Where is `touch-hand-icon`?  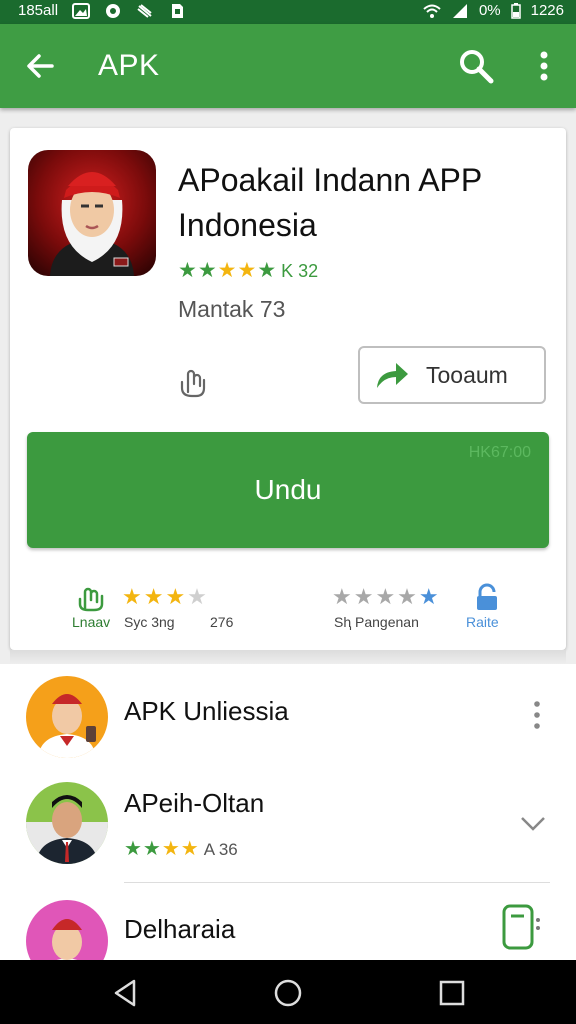
touch-hand-icon is located at coordinates (193, 383).